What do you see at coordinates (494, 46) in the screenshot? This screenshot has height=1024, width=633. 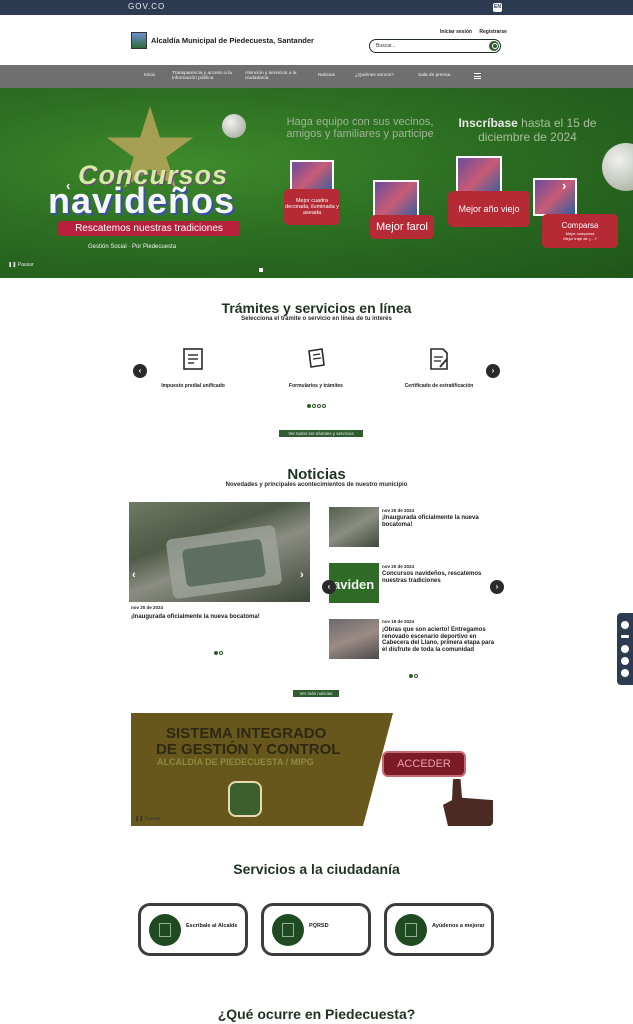 I see `search-icon` at bounding box center [494, 46].